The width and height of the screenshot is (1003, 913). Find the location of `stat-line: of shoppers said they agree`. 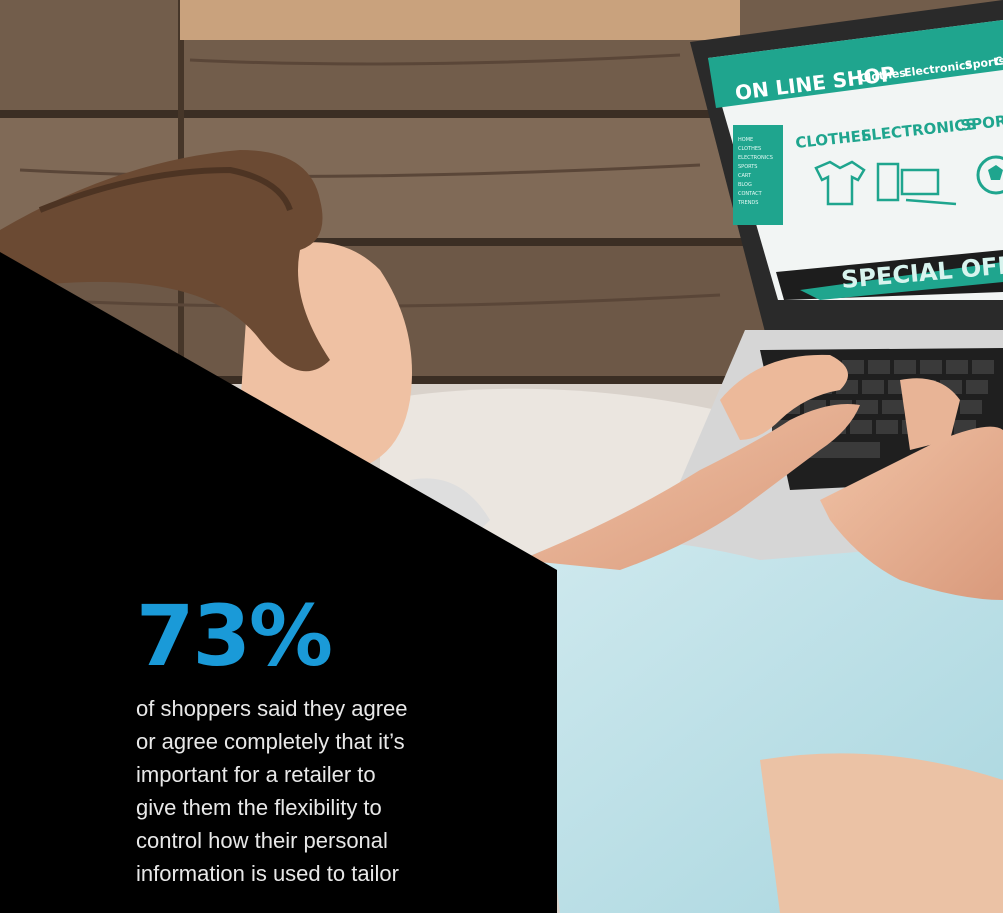

stat-line: of shoppers said they agree is located at coordinates (272, 708).